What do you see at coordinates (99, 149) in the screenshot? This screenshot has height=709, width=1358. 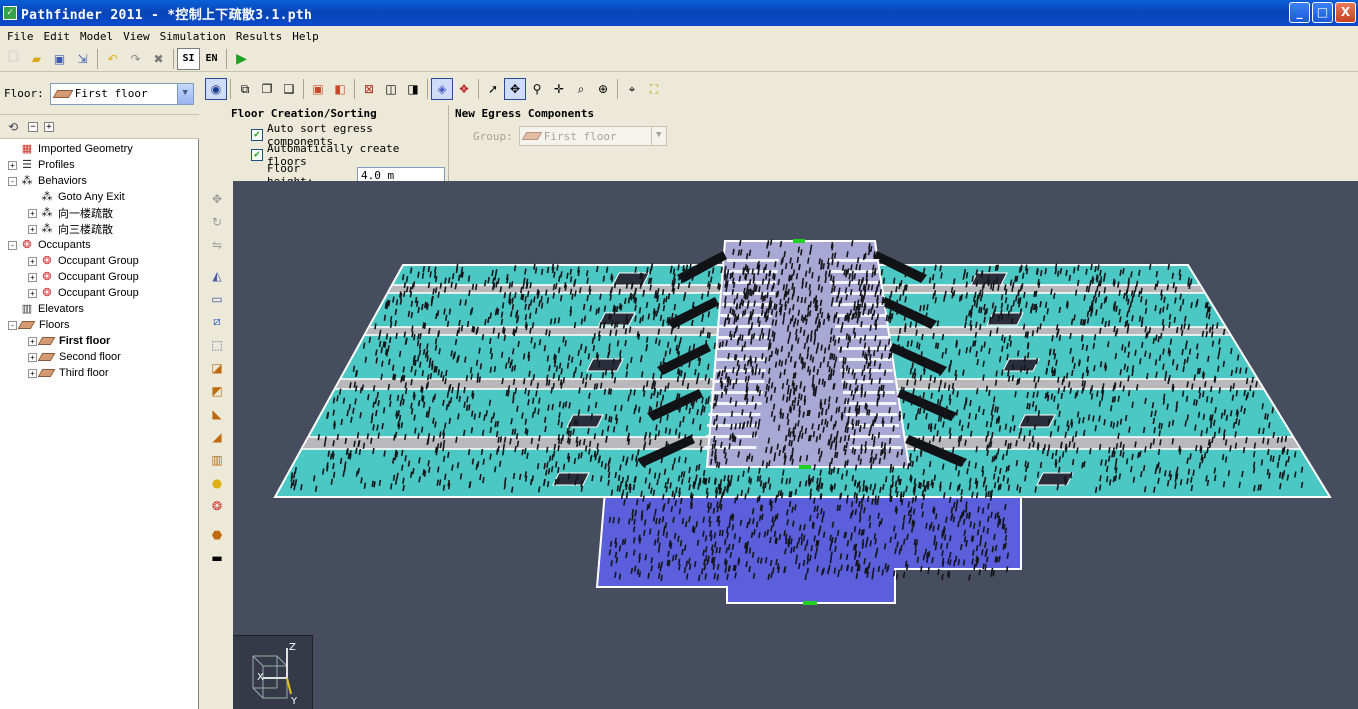 I see `tree-item: ▦ Imported Geometry` at bounding box center [99, 149].